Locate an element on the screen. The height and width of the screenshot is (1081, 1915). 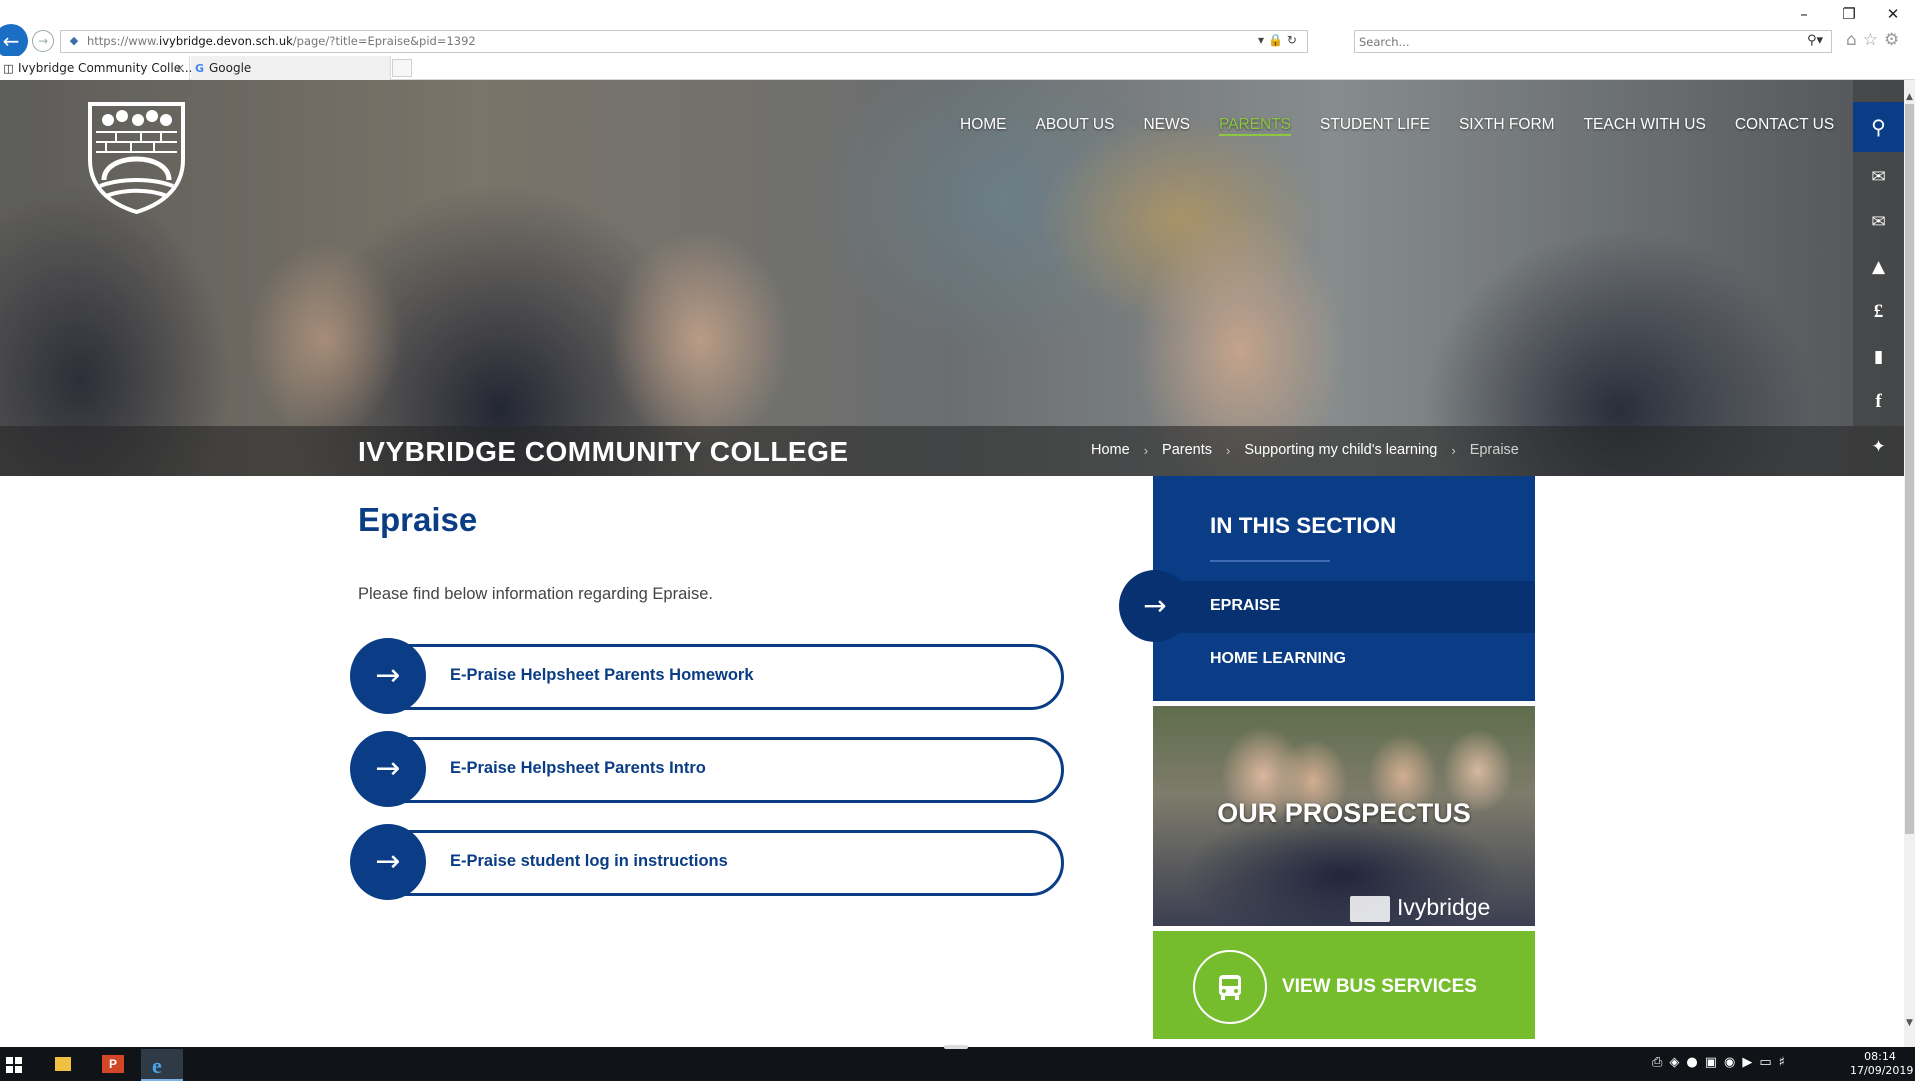
nav-news: NEWS is located at coordinates (1166, 126).